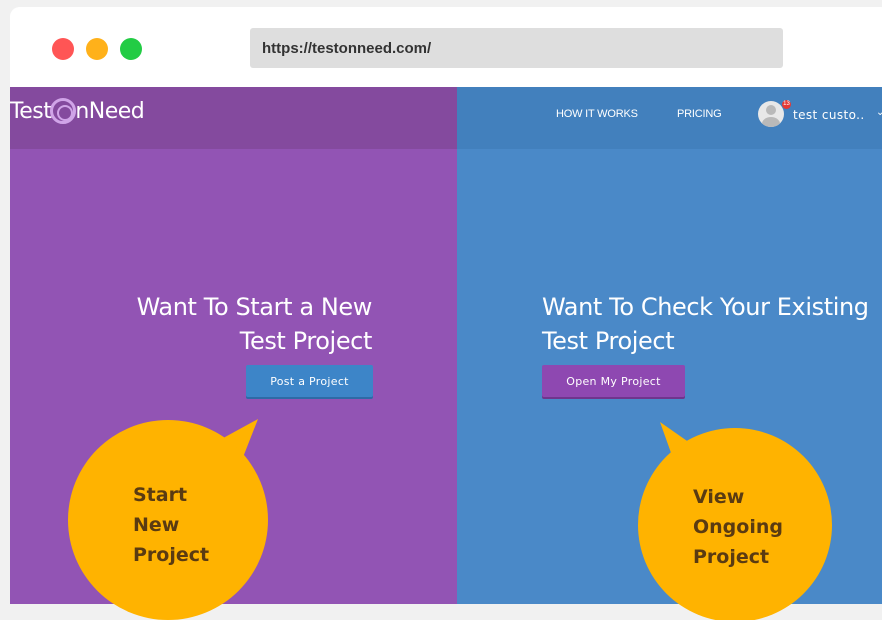 This screenshot has width=882, height=620. What do you see at coordinates (309, 381) in the screenshot?
I see `post-a-project-button: Post a Project` at bounding box center [309, 381].